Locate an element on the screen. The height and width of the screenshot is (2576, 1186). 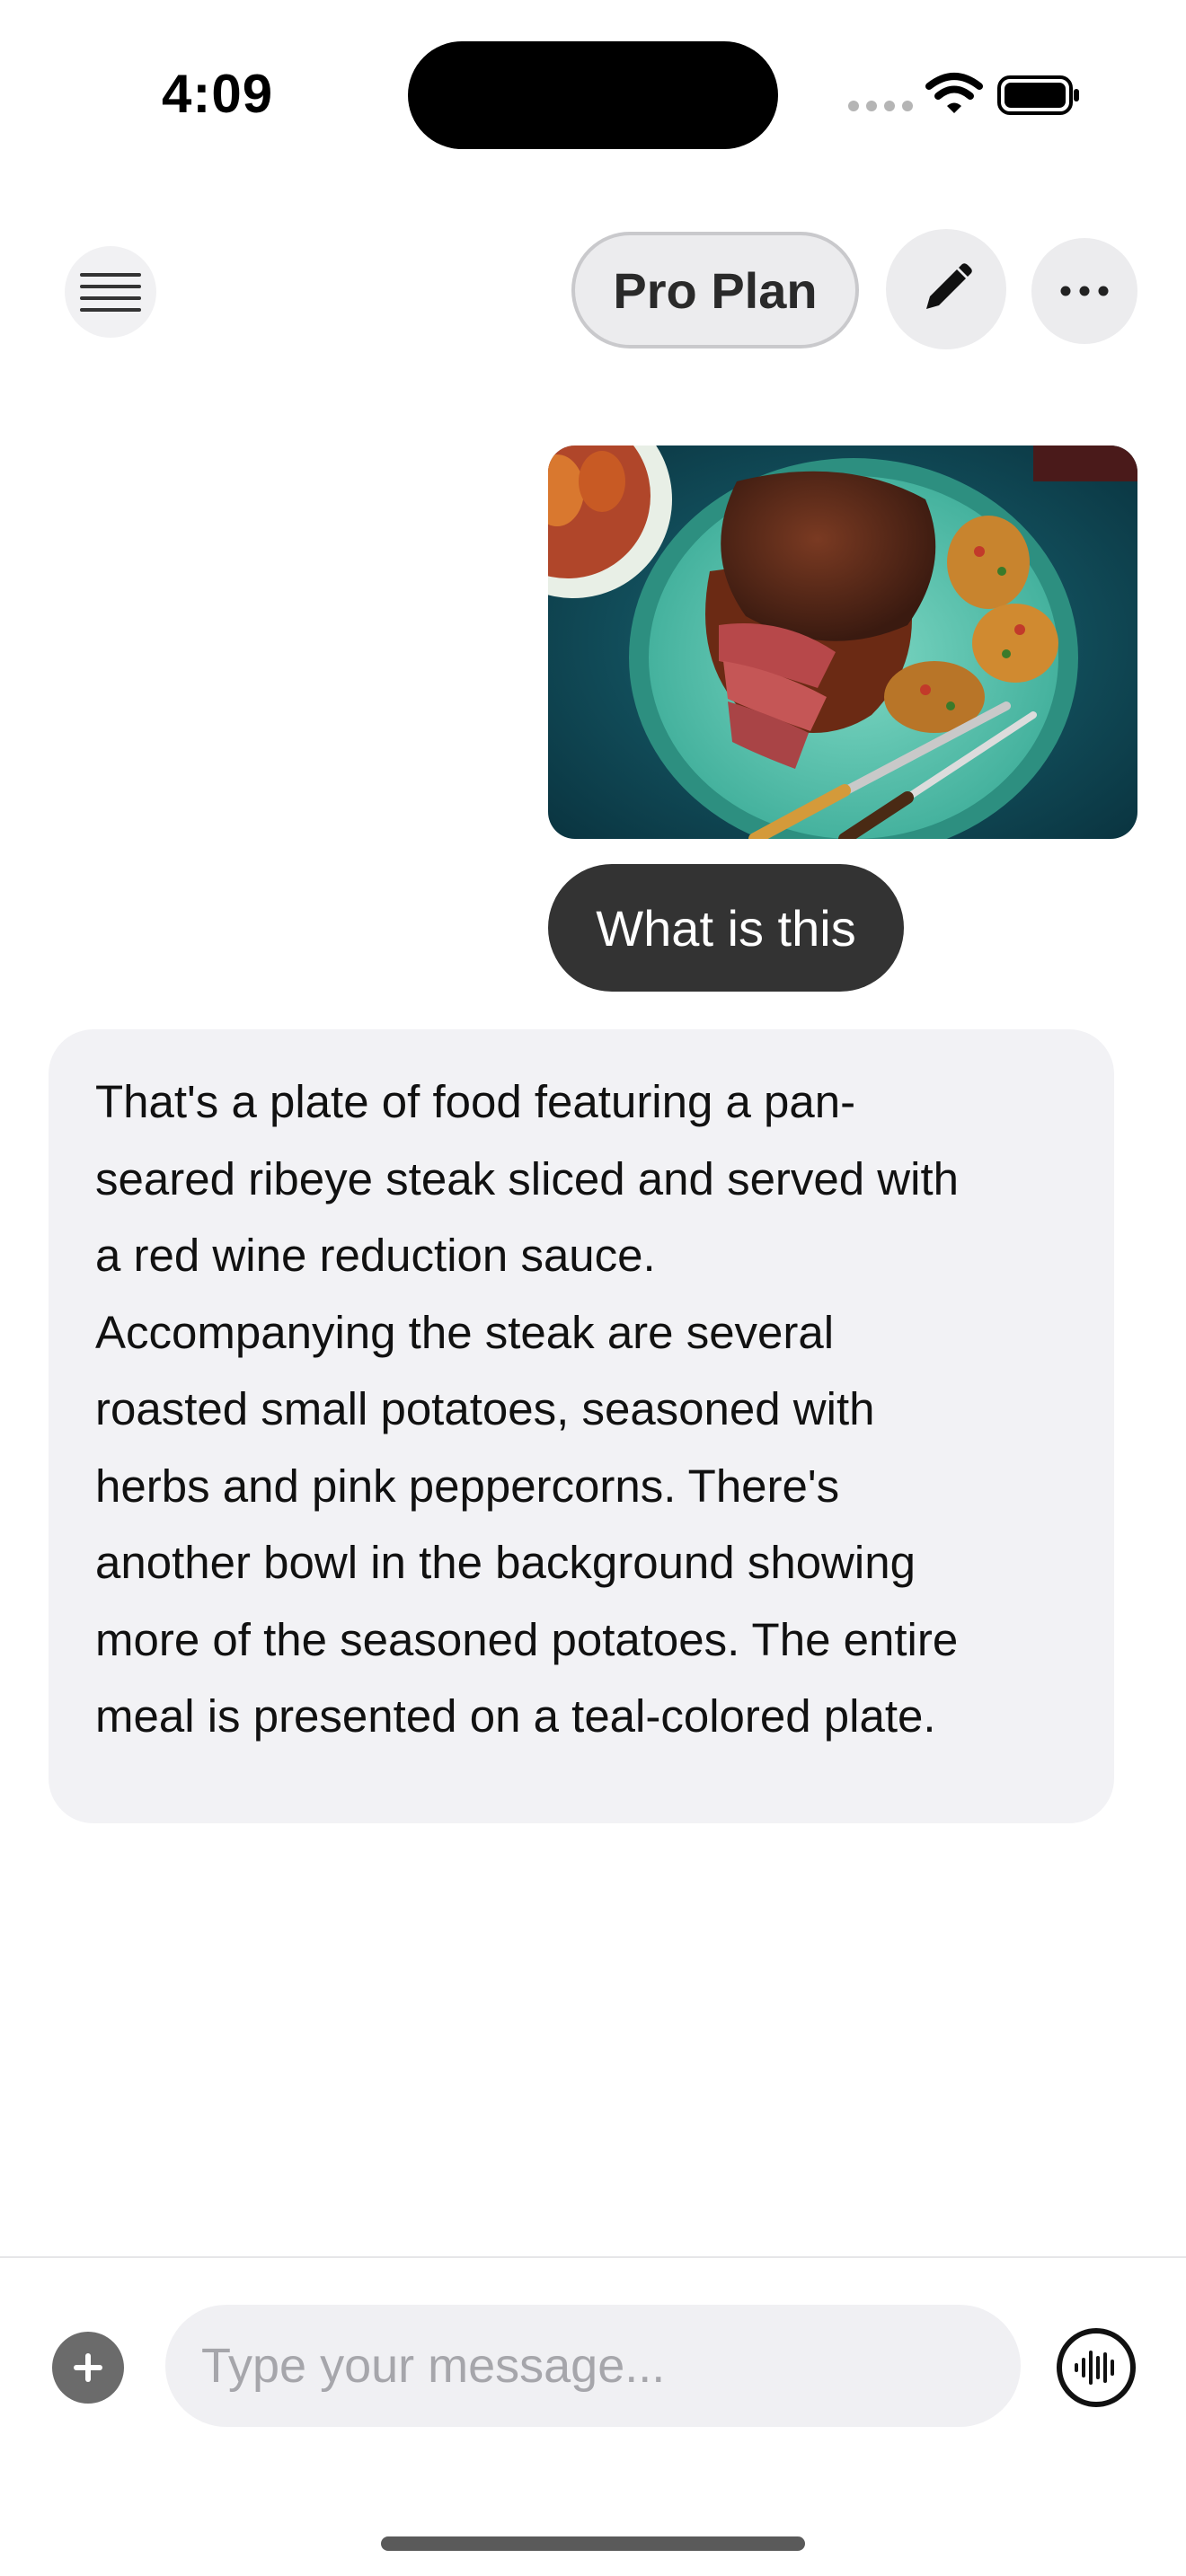
user-attached-photo is located at coordinates (842, 642).